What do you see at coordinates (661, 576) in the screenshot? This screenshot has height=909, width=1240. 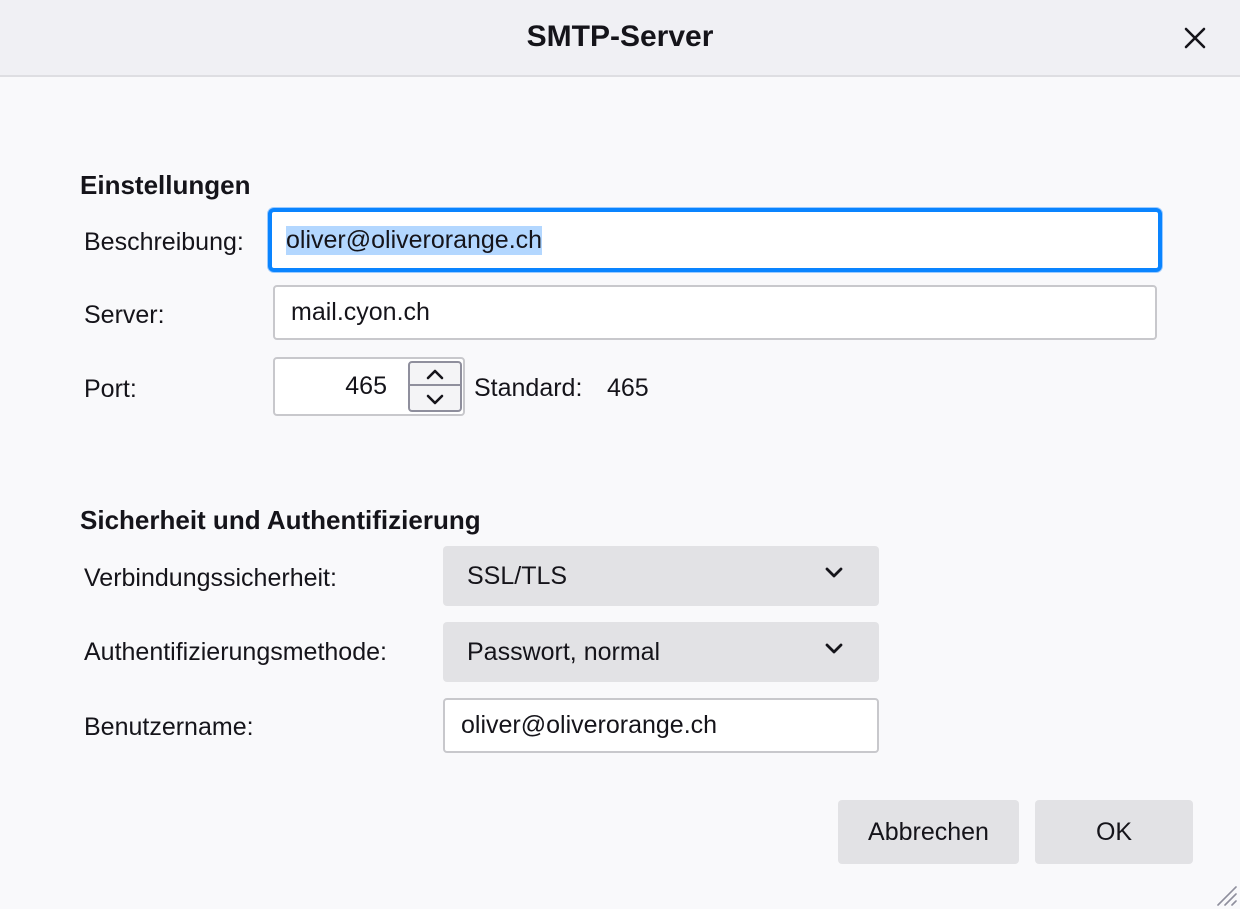 I see `connection-security-select: SSL/TLS` at bounding box center [661, 576].